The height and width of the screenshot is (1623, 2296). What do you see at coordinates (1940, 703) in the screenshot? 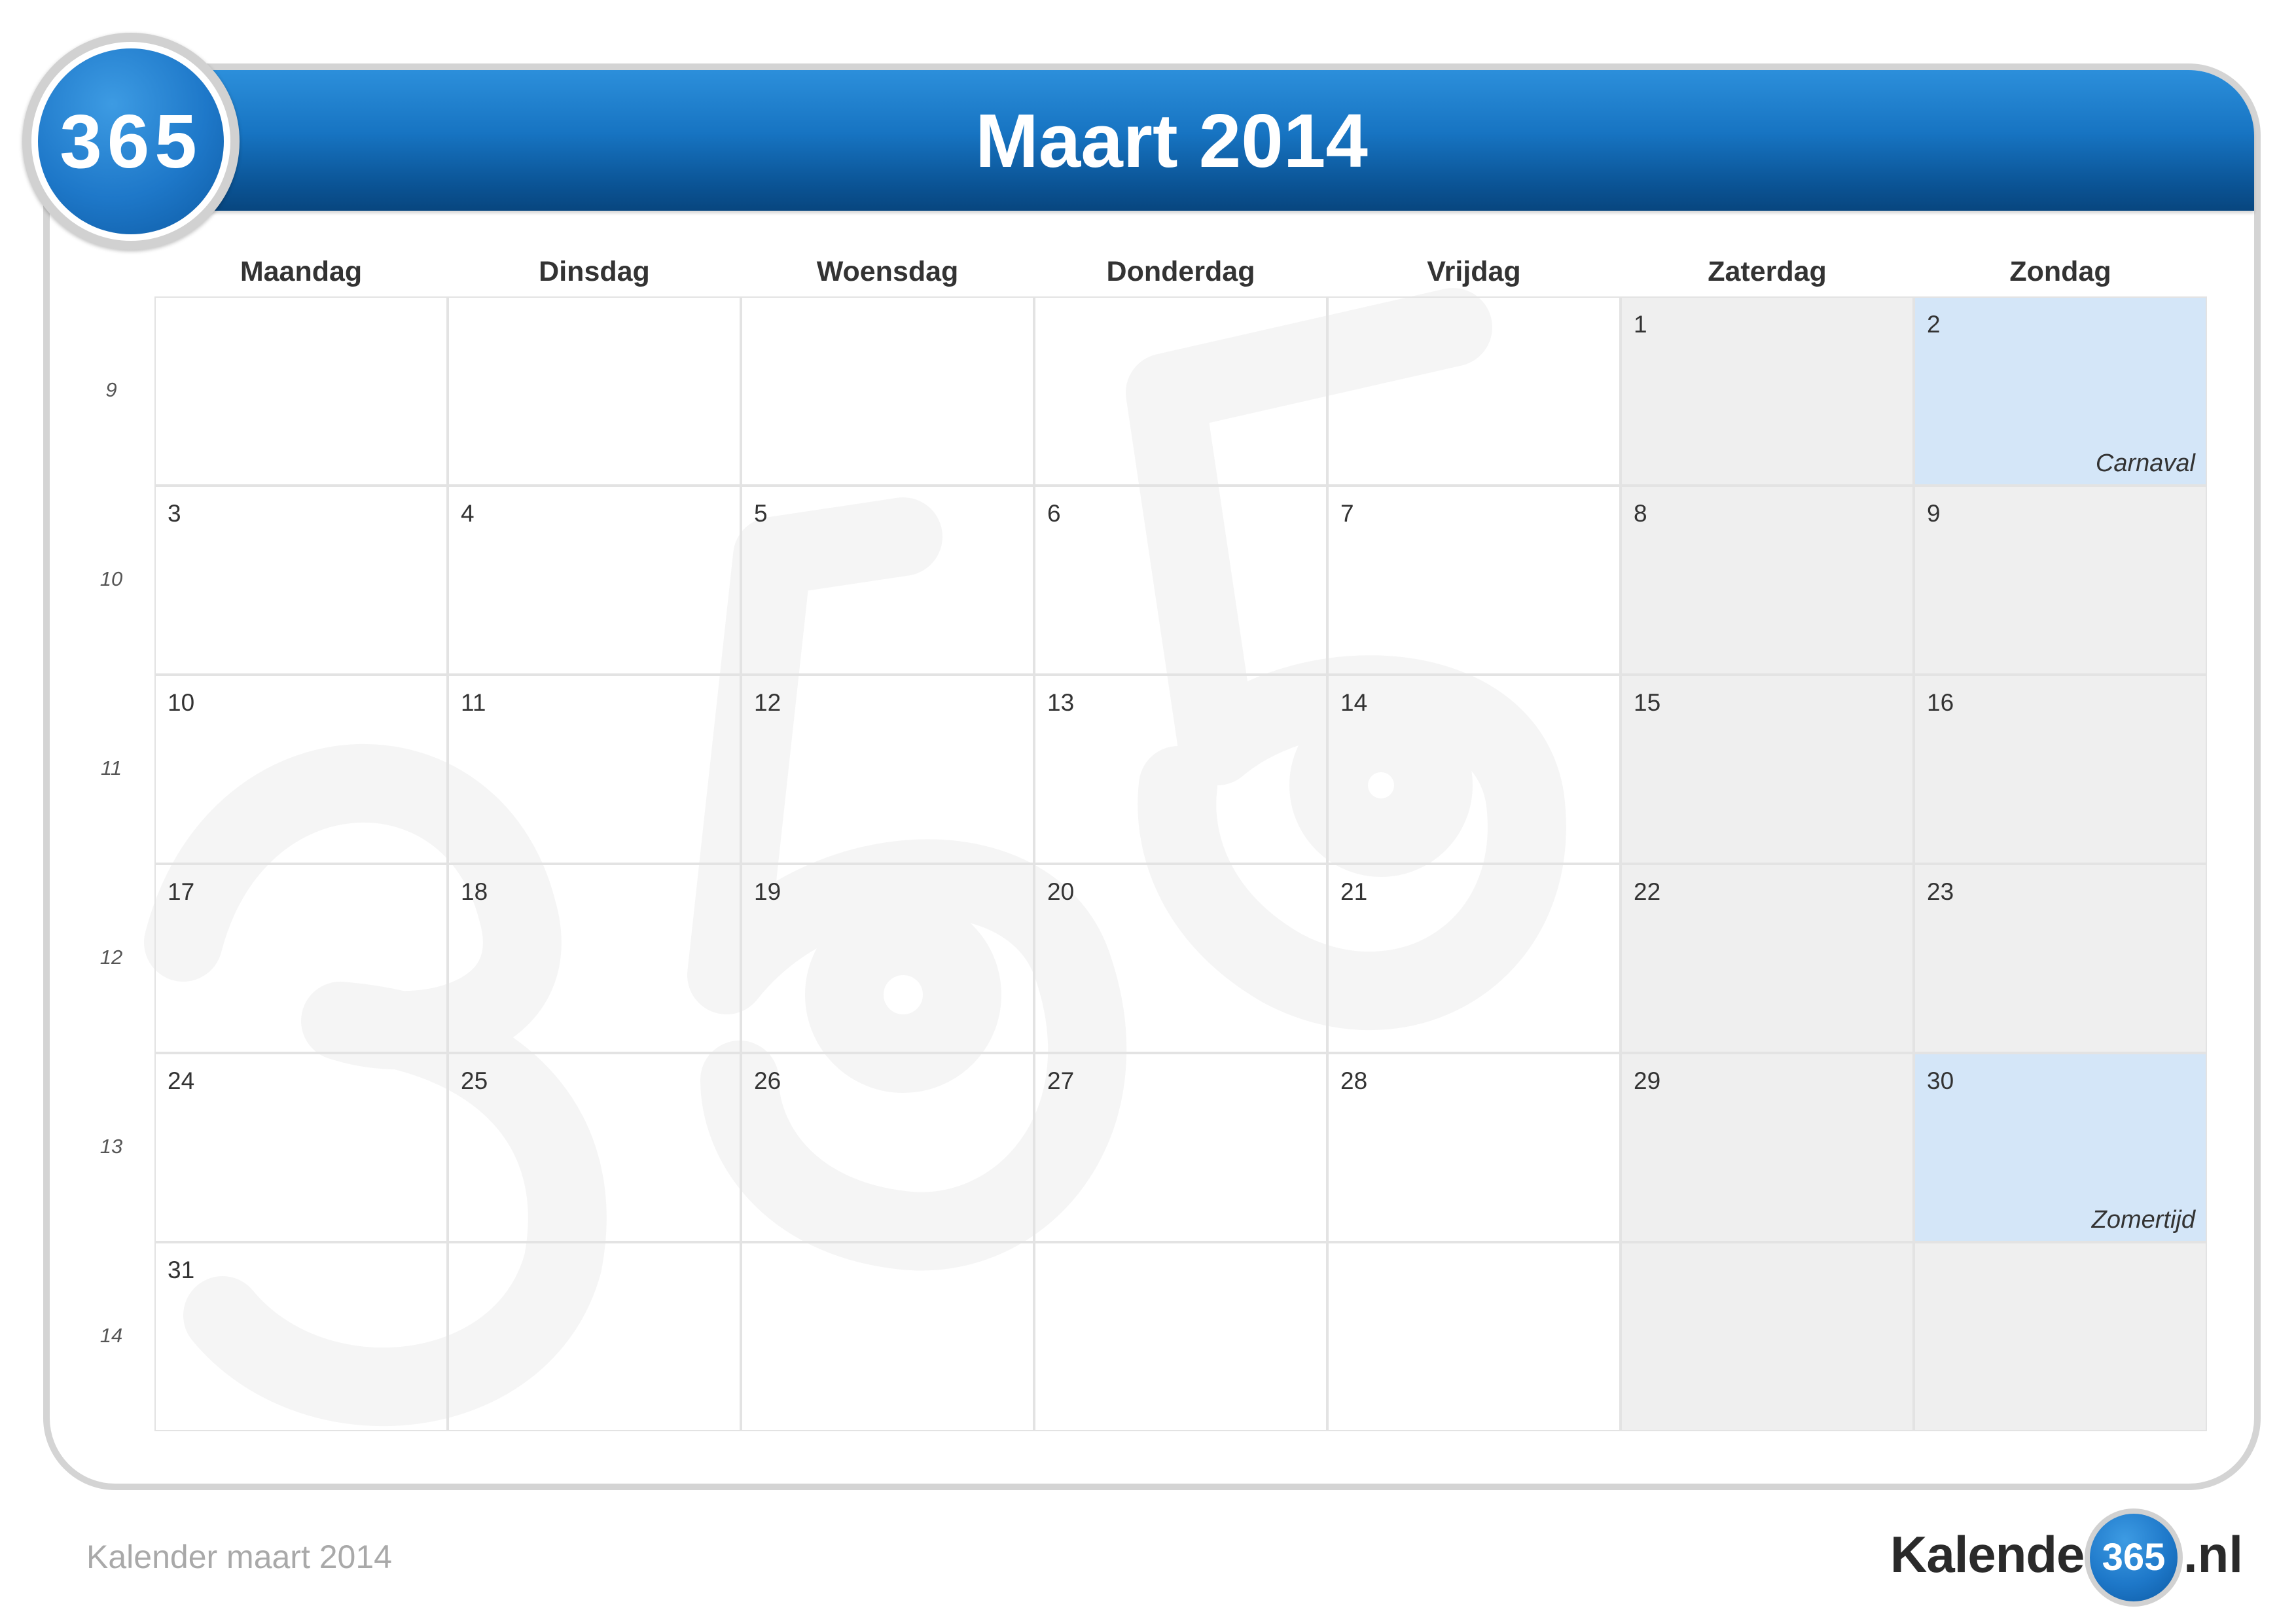
I see `day-number: 16` at bounding box center [1940, 703].